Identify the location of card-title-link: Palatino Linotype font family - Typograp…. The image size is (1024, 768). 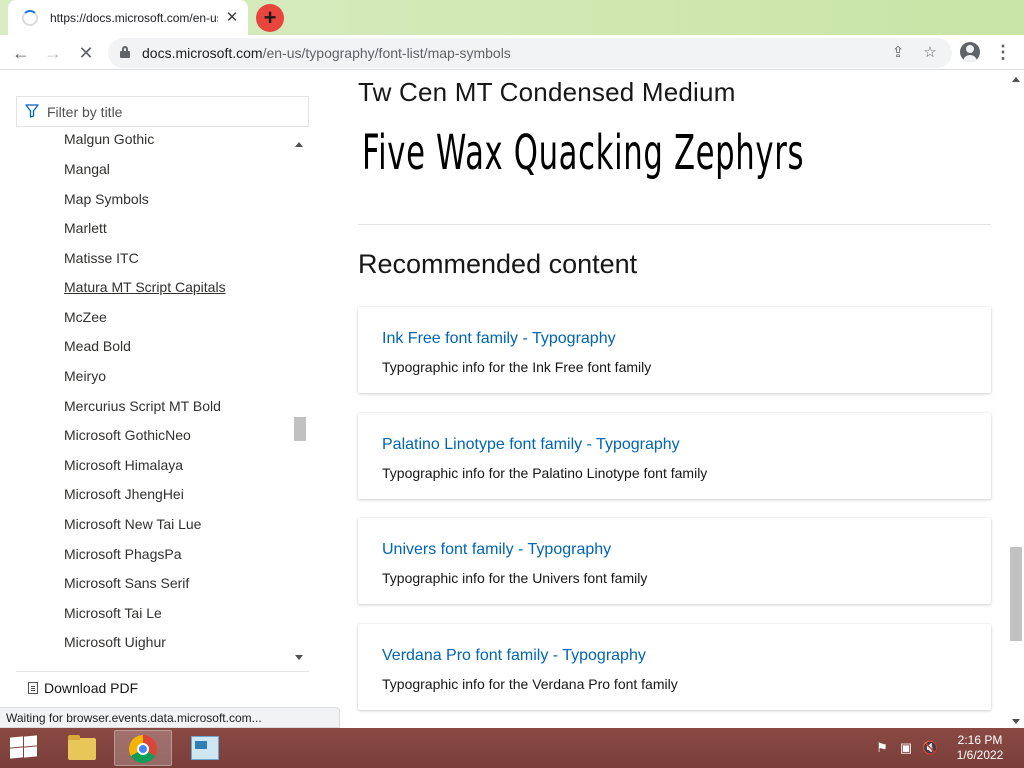
(531, 445).